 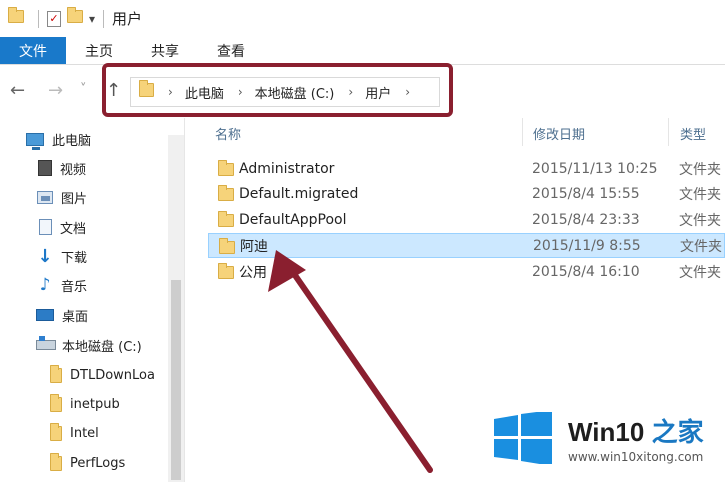 What do you see at coordinates (523, 438) in the screenshot?
I see `windows-logo-icon` at bounding box center [523, 438].